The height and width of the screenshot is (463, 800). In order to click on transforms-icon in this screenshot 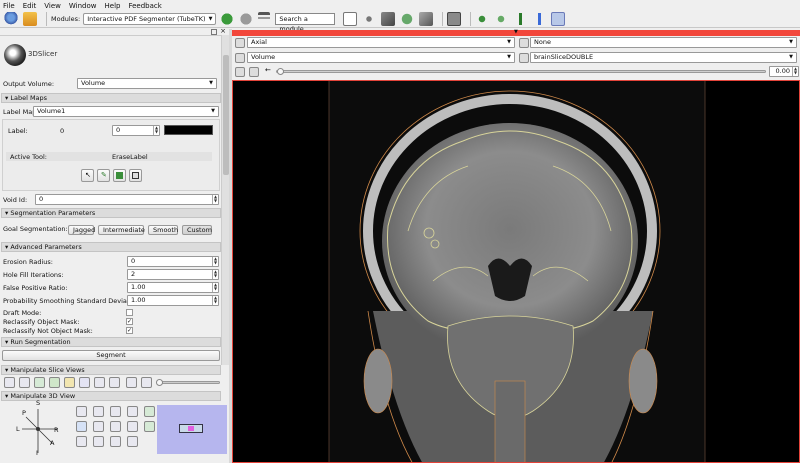, I will do `click(426, 19)`.